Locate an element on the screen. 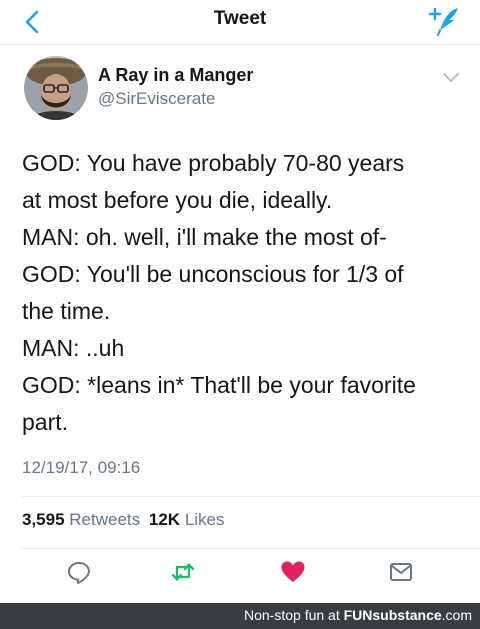 Image resolution: width=480 pixels, height=629 pixels. watermark-brand: FUNsubstance is located at coordinates (392, 615).